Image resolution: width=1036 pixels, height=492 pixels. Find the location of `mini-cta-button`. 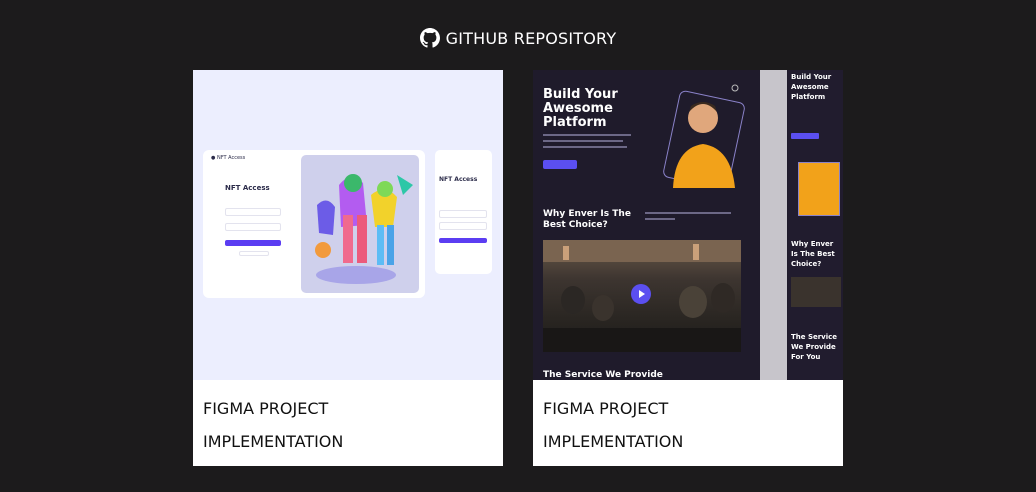

mini-cta-button is located at coordinates (805, 136).